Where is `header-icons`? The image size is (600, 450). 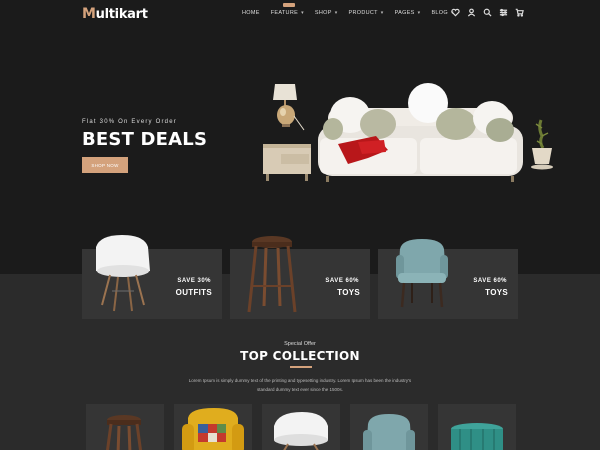 header-icons is located at coordinates (487, 12).